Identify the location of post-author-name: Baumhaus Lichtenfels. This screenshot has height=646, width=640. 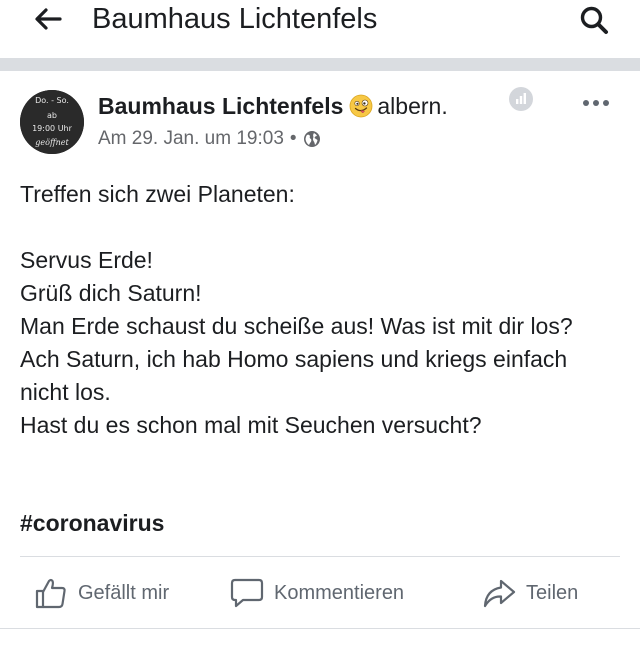
(220, 106).